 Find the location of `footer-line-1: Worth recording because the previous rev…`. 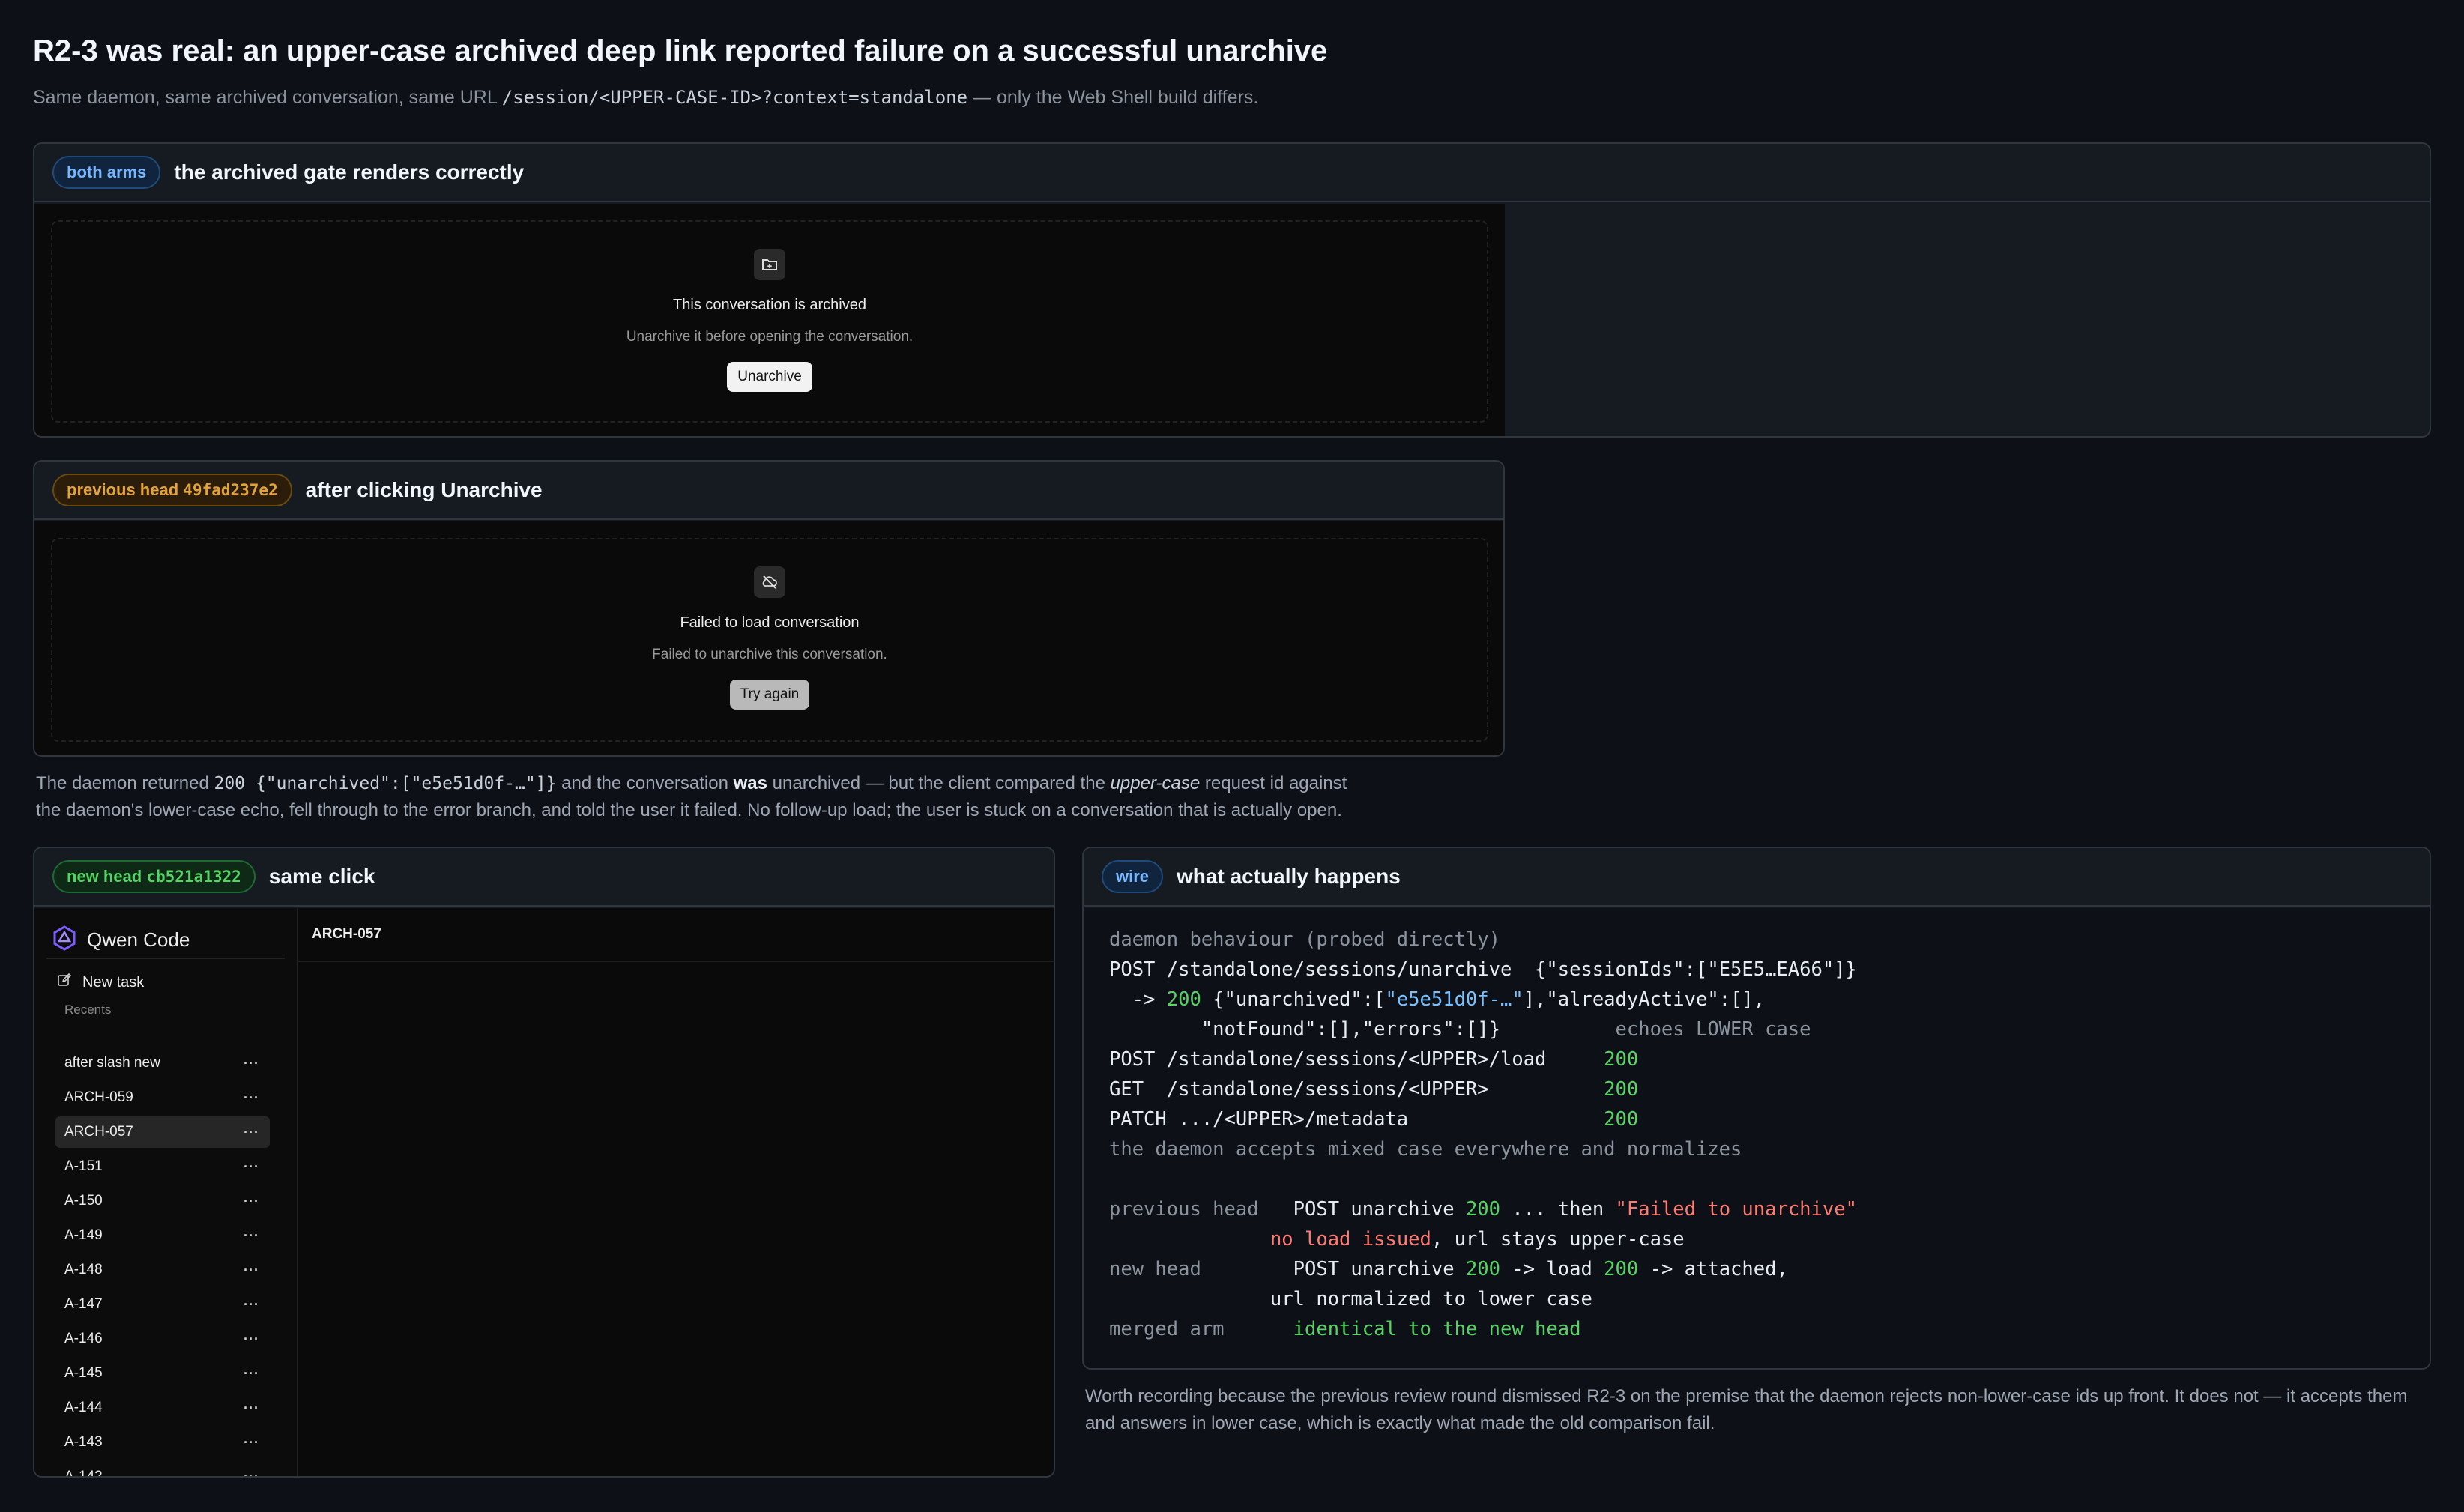

footer-line-1: Worth recording because the previous rev… is located at coordinates (1747, 1396).